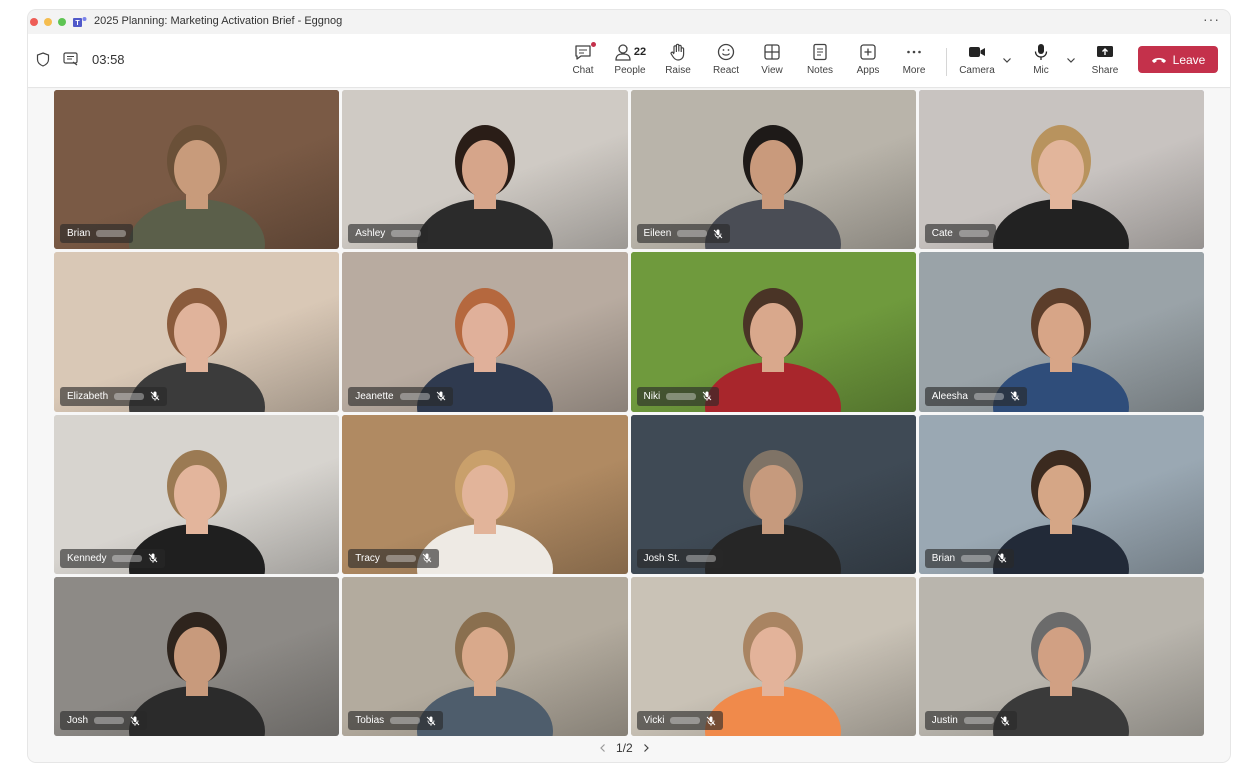  Describe the element at coordinates (773, 656) in the screenshot. I see `participant-tile: Vicki` at that location.